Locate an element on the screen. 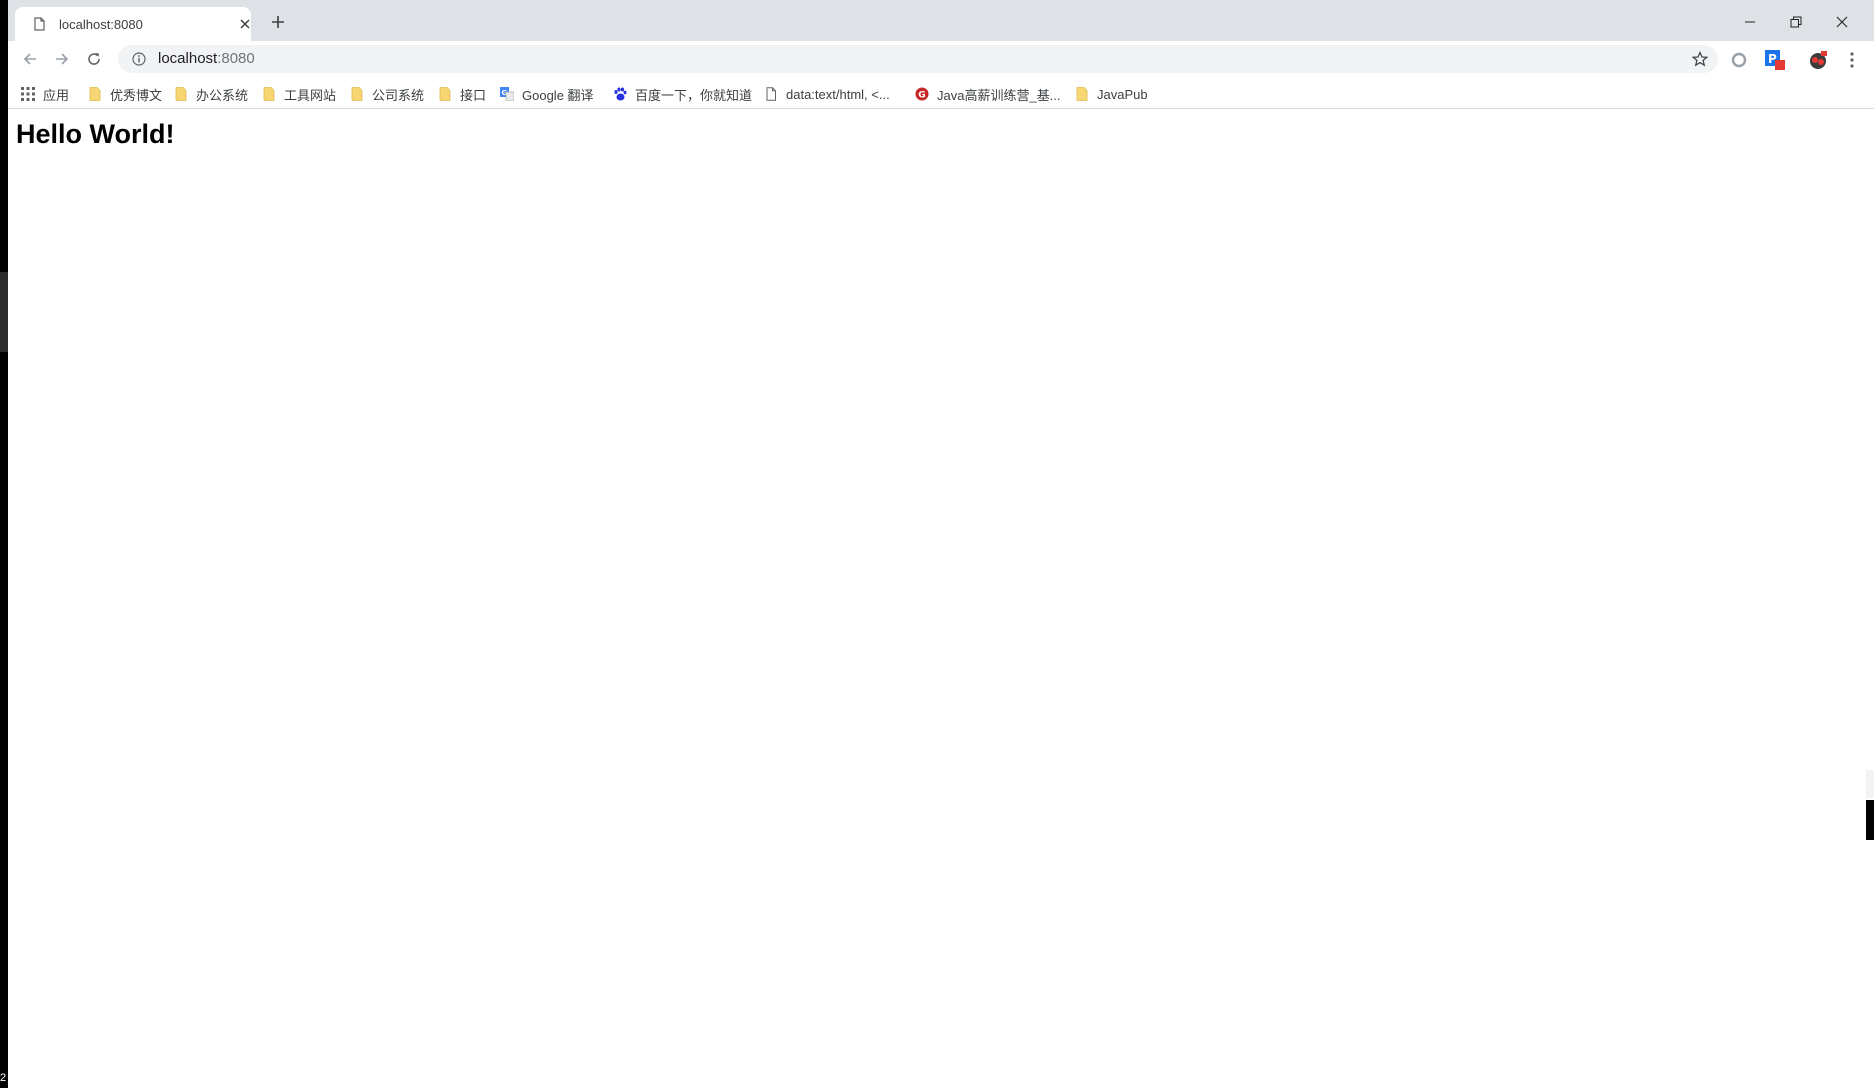 The image size is (1874, 1088). restore-button is located at coordinates (1796, 22).